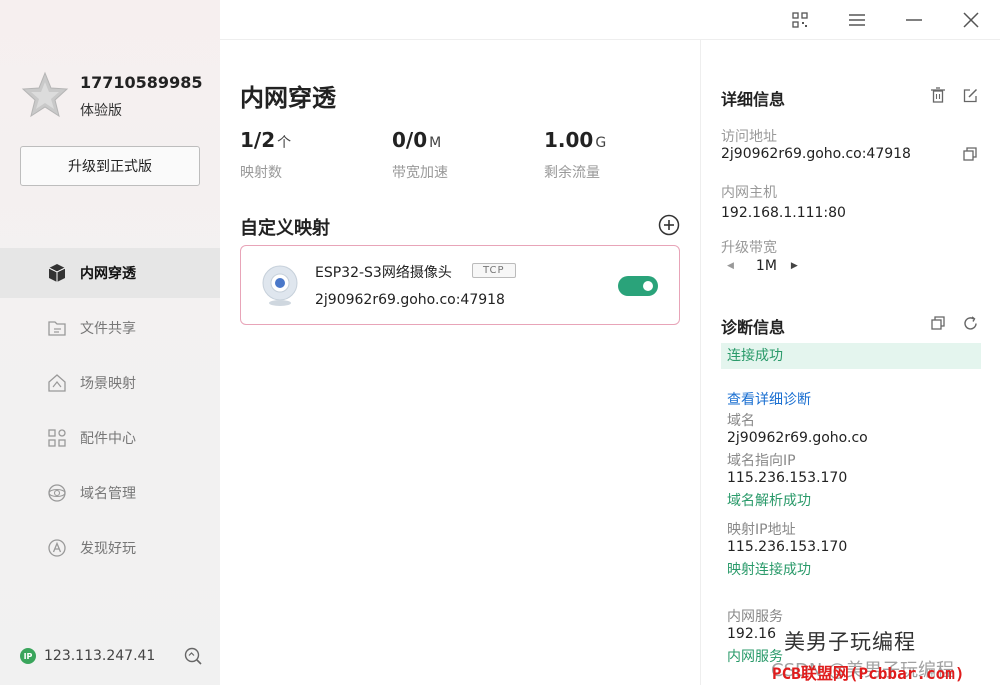 Image resolution: width=1000 pixels, height=685 pixels. What do you see at coordinates (57, 548) in the screenshot?
I see `discover-icon` at bounding box center [57, 548].